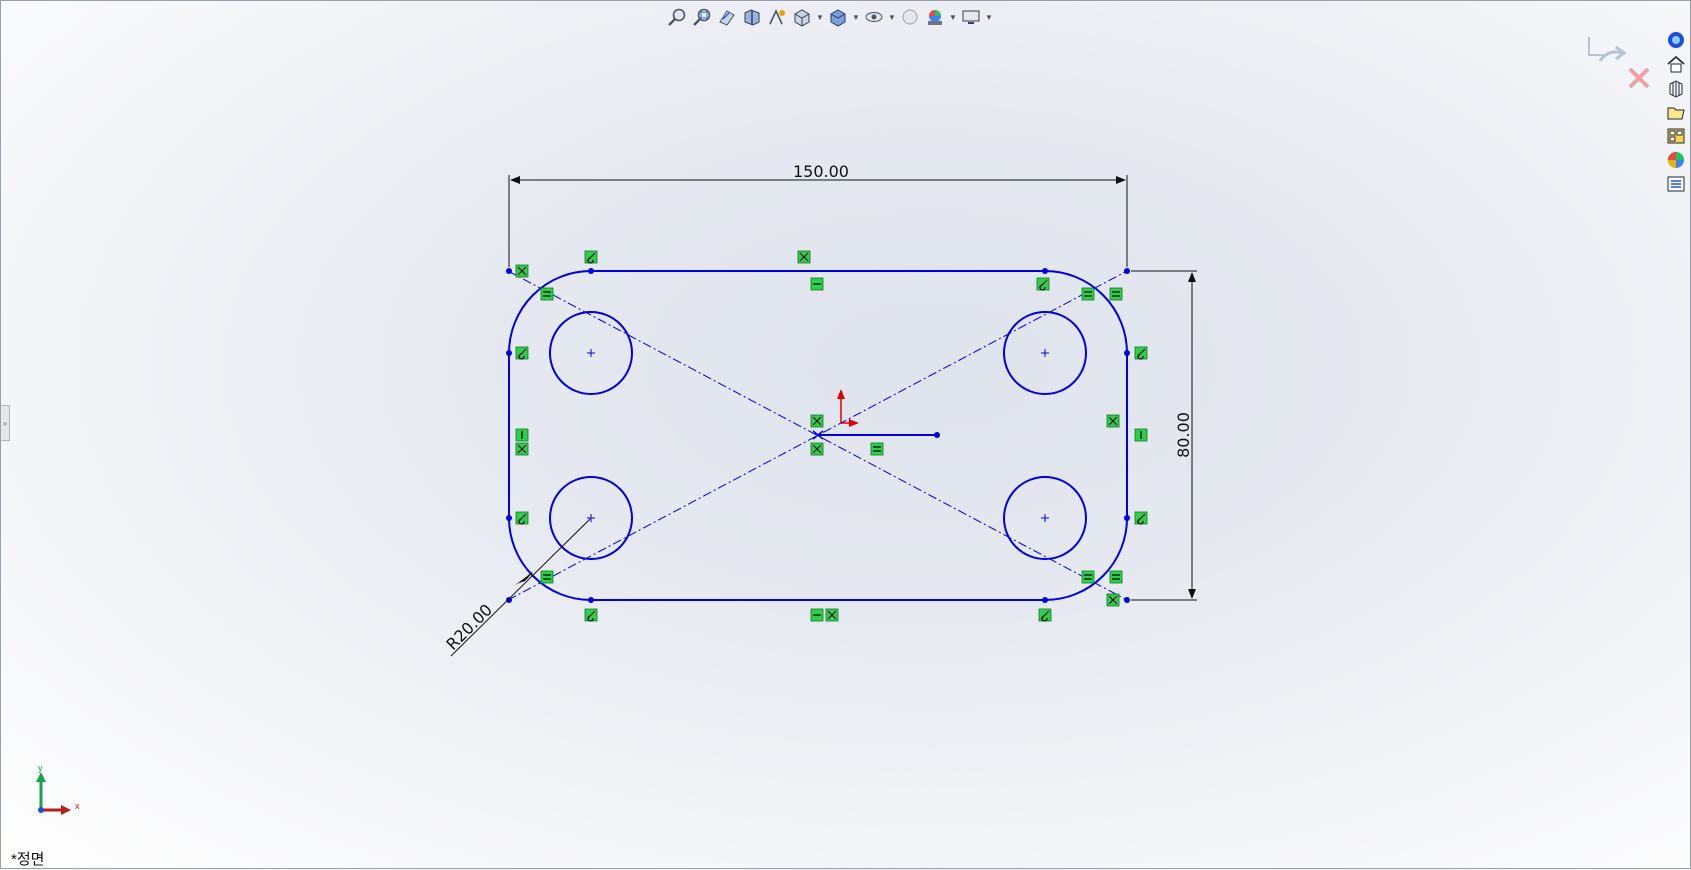 This screenshot has height=870, width=1691. What do you see at coordinates (28, 859) in the screenshot?
I see `view-orientation-label: *정면` at bounding box center [28, 859].